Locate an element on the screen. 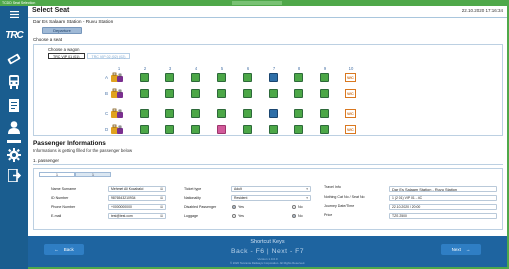  seat-D4 is located at coordinates (195, 129).